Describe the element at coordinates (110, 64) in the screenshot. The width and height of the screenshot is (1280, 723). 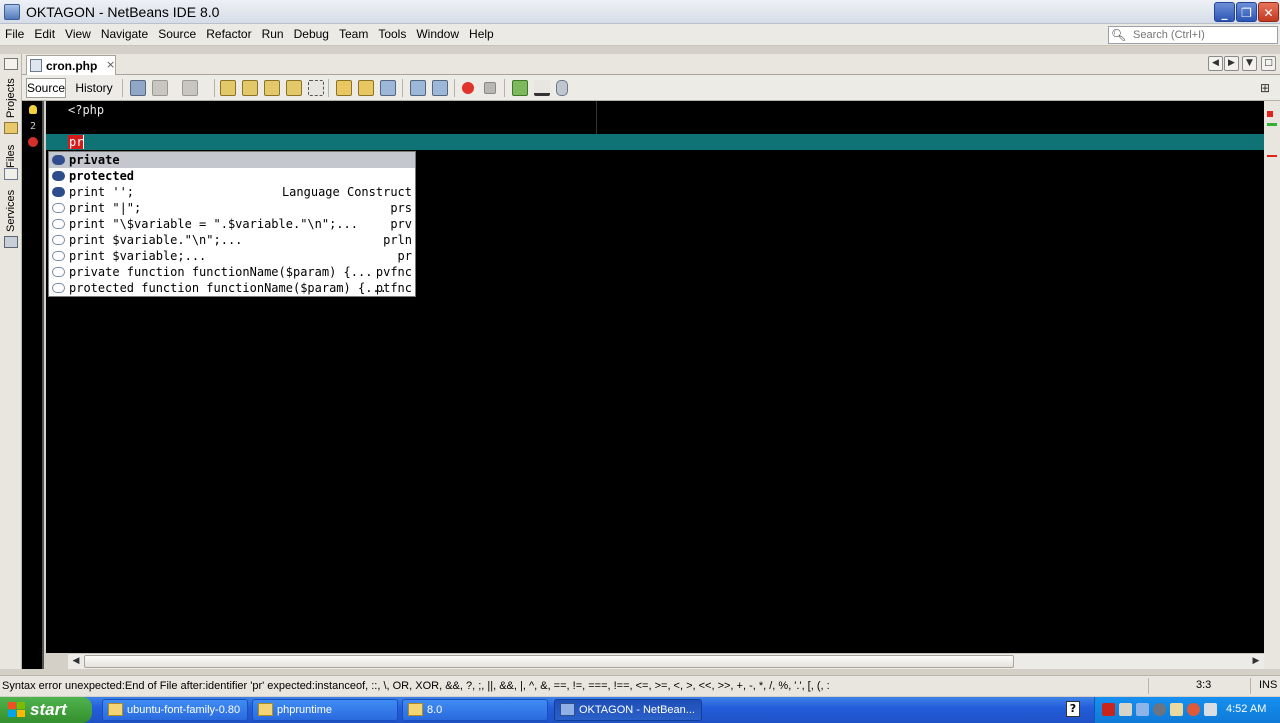
I see `tab-close-icon: ×` at that location.